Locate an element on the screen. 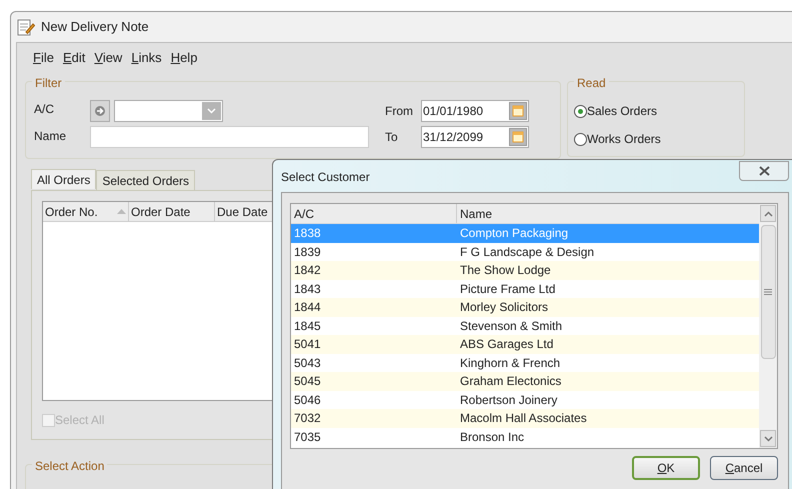 Image resolution: width=792 pixels, height=489 pixels. arrow-circle-icon is located at coordinates (100, 111).